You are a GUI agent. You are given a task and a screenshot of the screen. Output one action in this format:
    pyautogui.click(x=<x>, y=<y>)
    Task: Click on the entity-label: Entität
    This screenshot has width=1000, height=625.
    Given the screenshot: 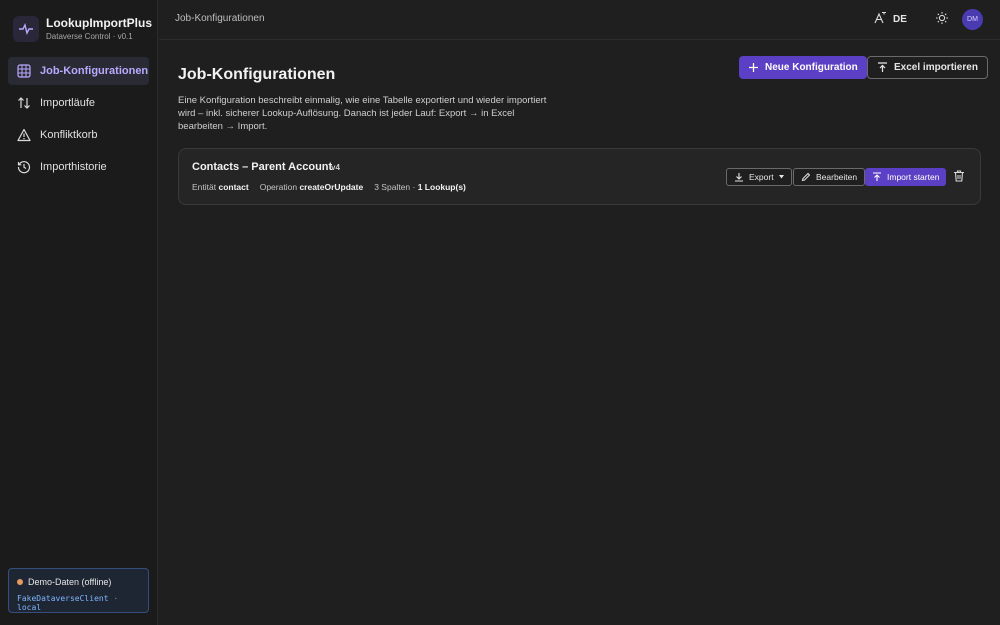 What is the action you would take?
    pyautogui.click(x=204, y=187)
    